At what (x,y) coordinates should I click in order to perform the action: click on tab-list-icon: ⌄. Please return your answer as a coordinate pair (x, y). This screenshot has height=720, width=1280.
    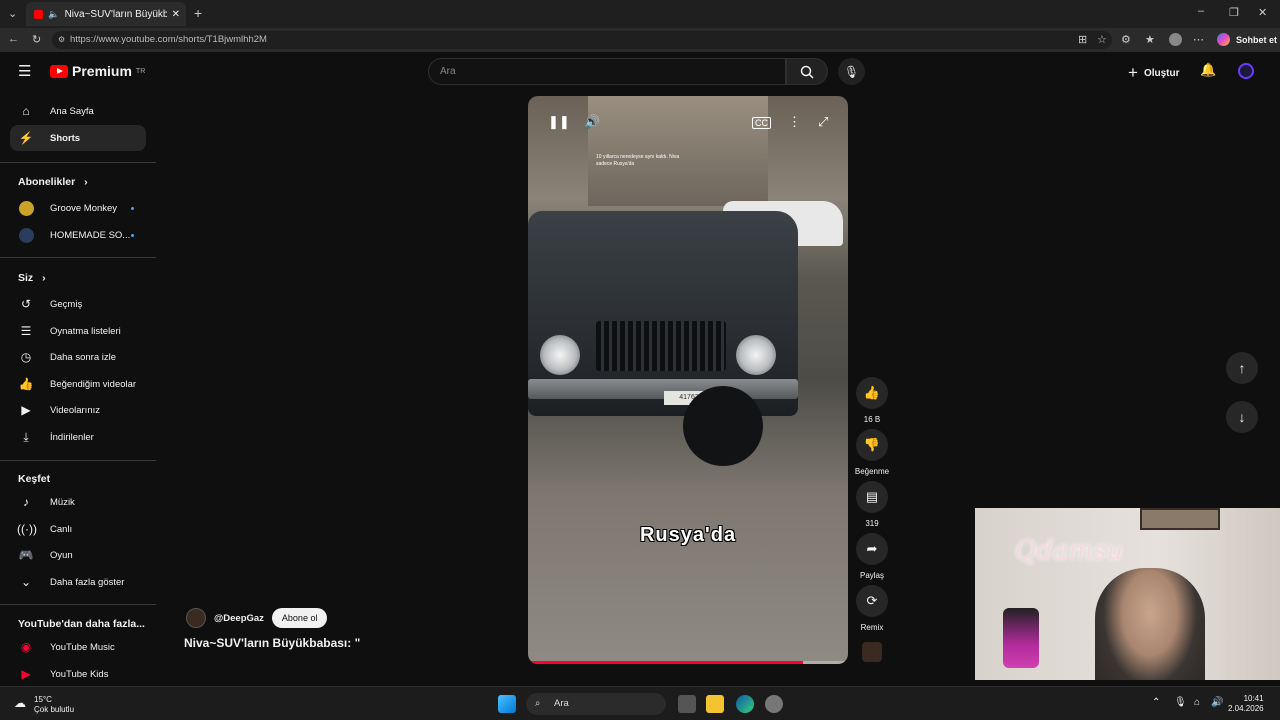
    Looking at the image, I should click on (12, 13).